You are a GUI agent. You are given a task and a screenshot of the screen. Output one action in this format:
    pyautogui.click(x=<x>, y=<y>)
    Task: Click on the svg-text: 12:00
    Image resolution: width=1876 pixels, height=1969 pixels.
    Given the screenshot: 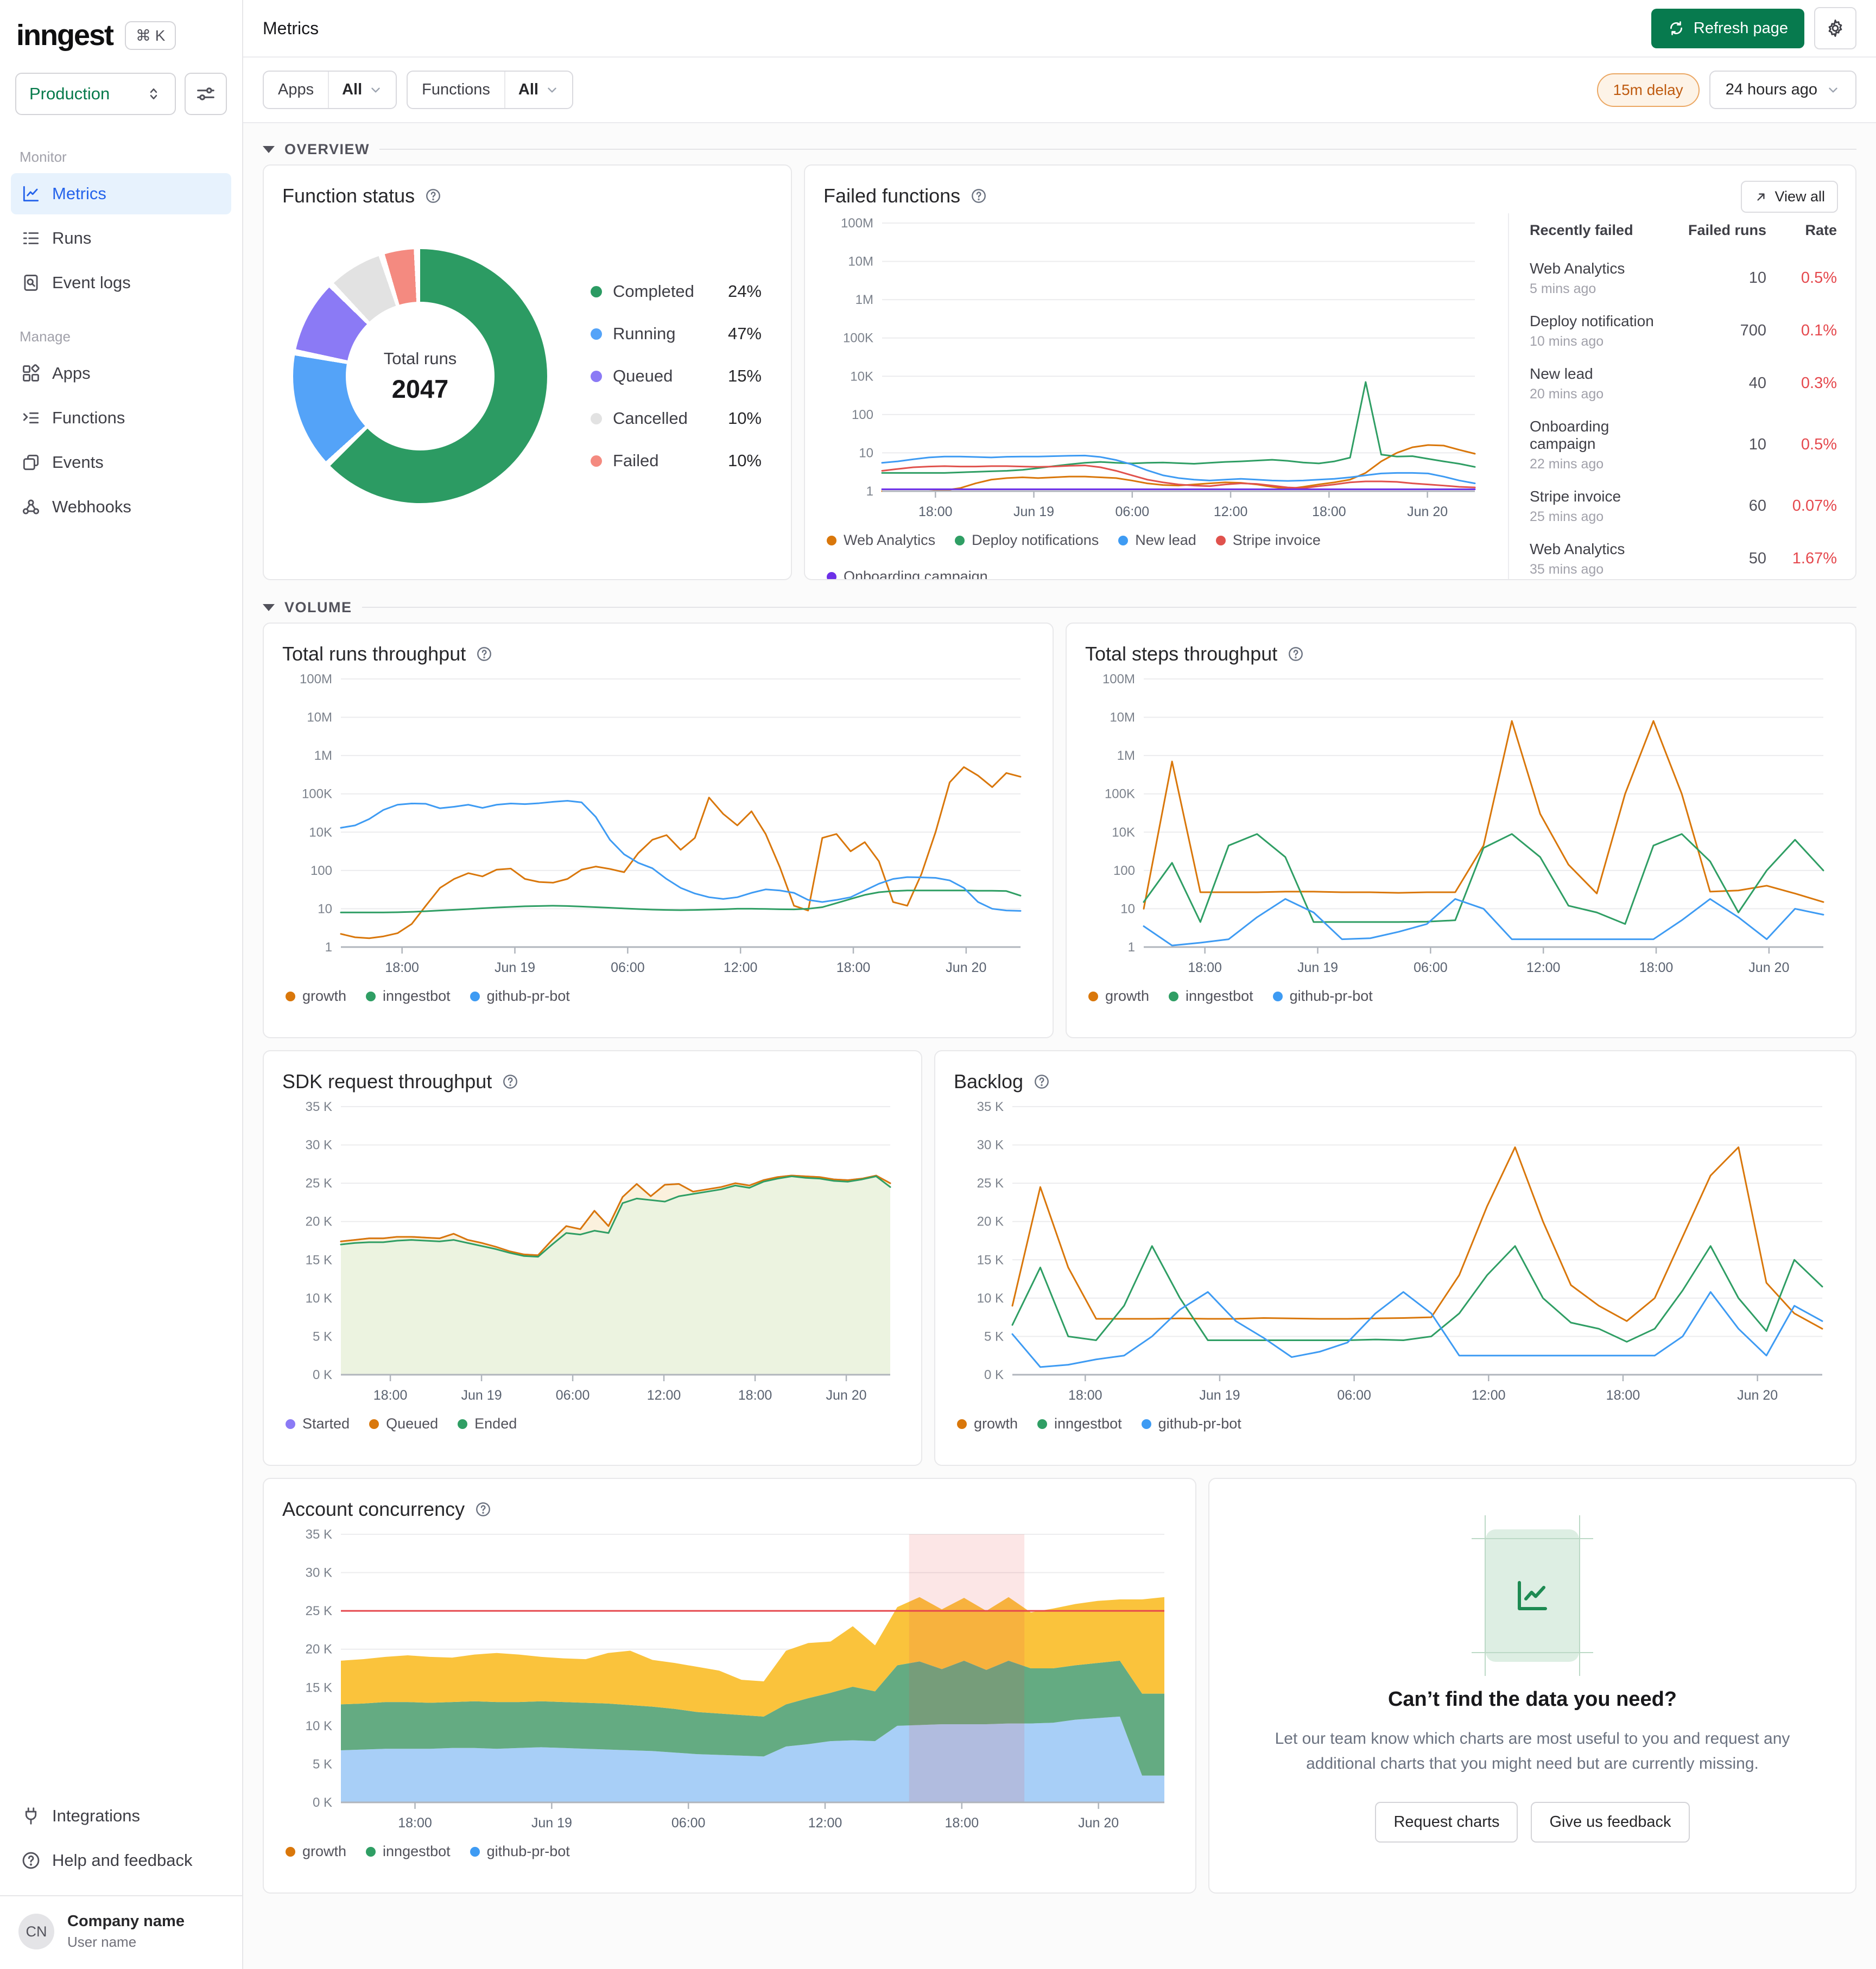 What is the action you would take?
    pyautogui.click(x=825, y=1823)
    